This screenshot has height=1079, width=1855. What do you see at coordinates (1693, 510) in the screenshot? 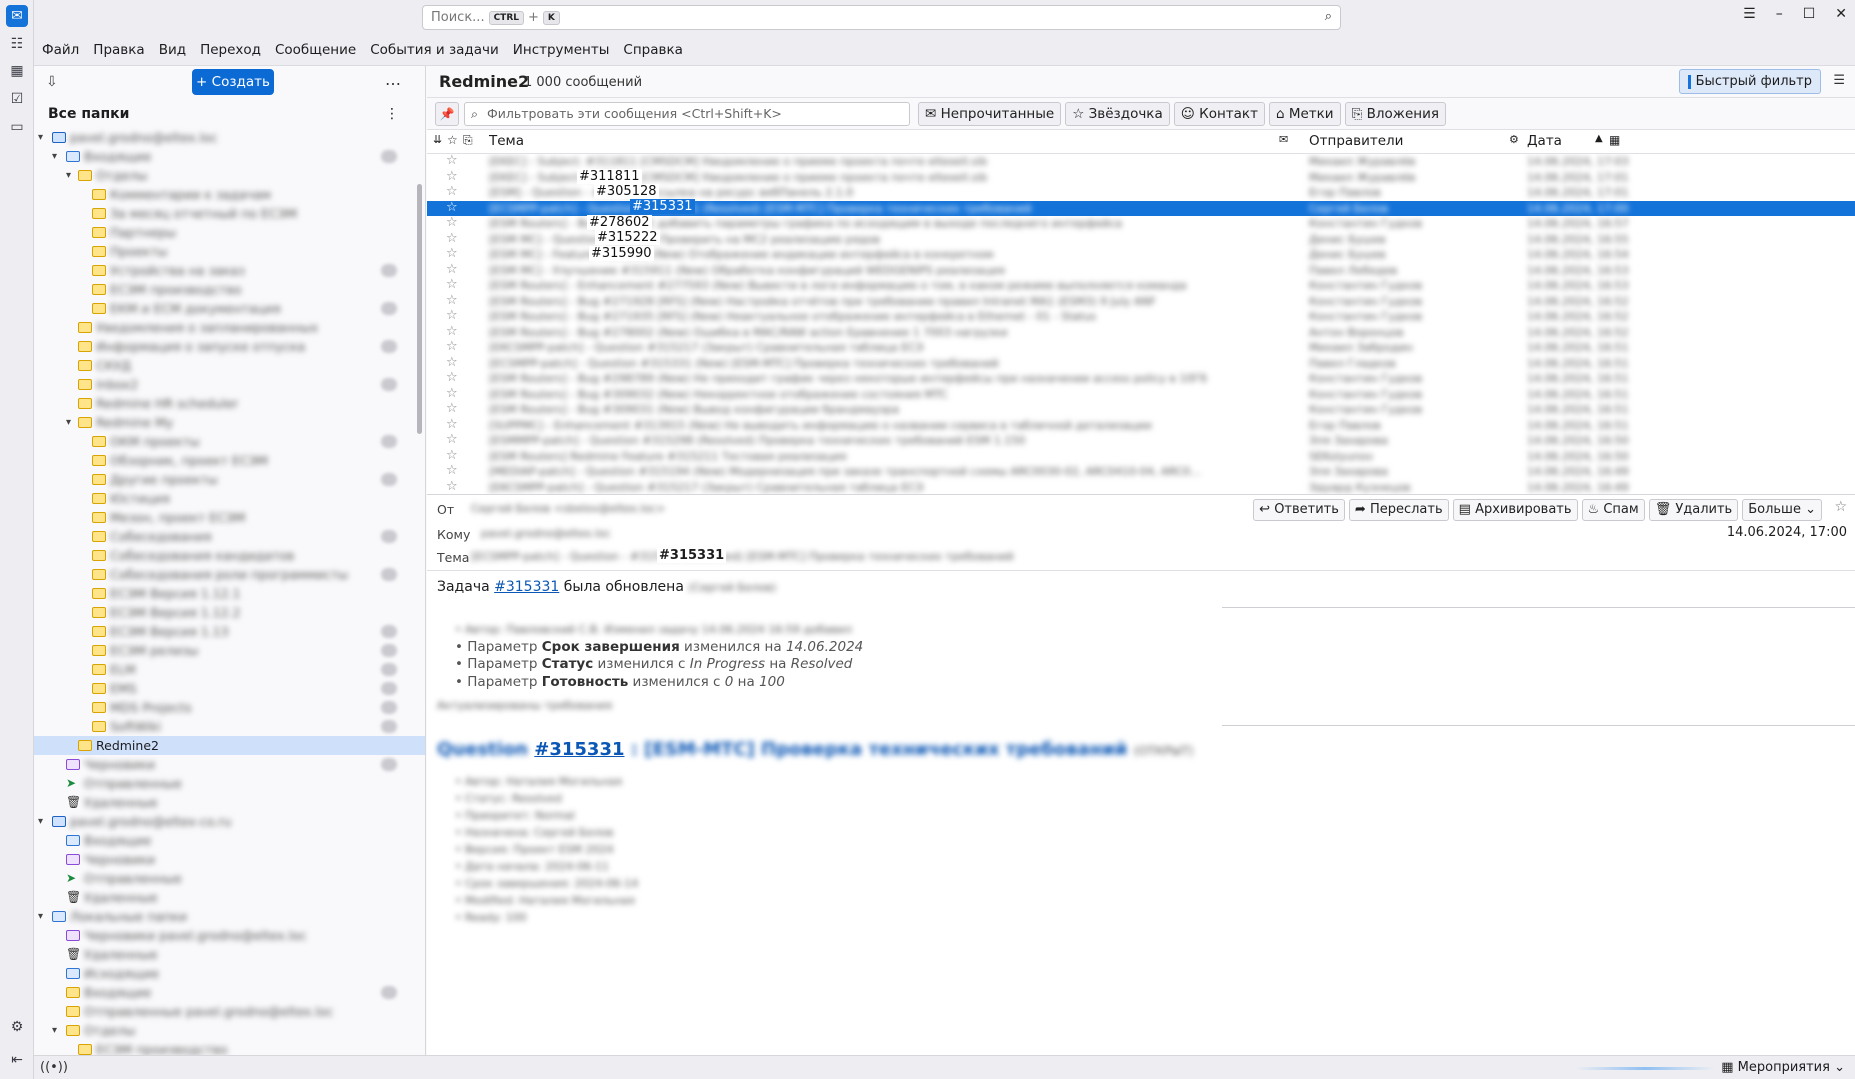
I see `delete-button: 🗑 Удалить` at bounding box center [1693, 510].